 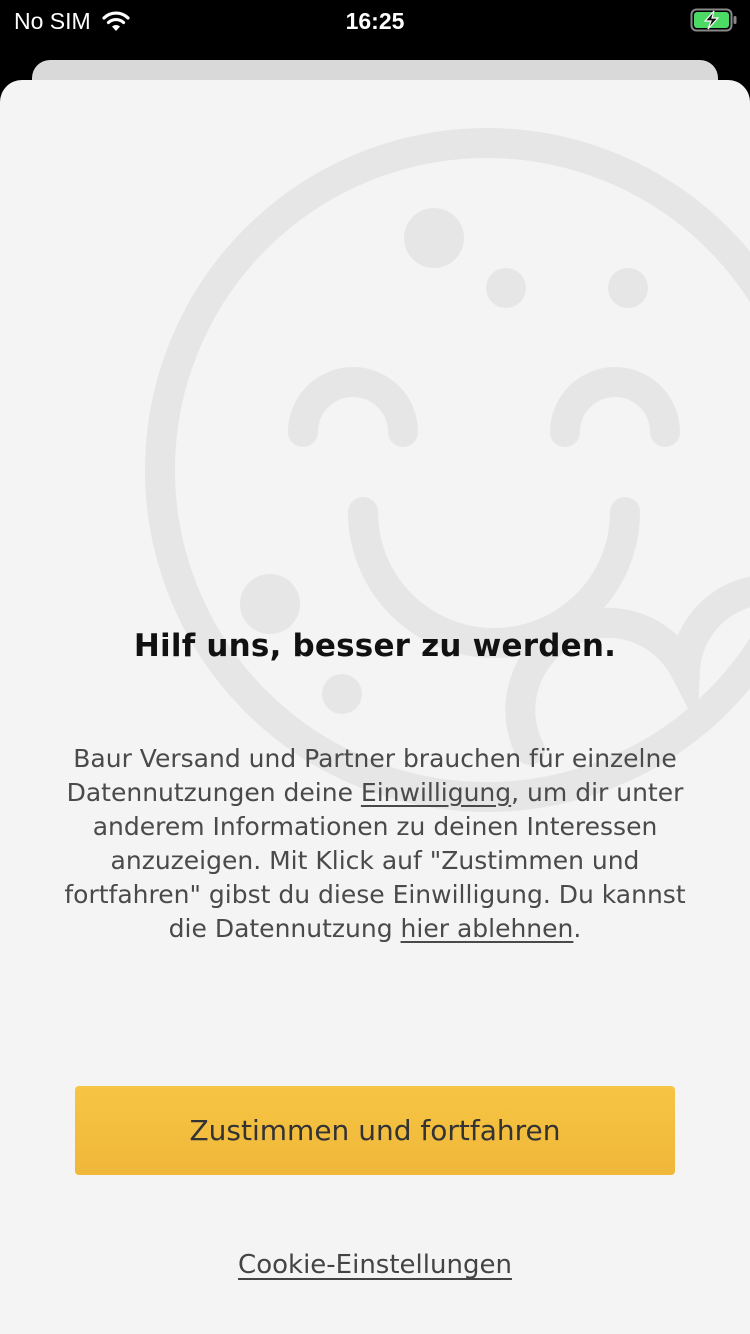 I want to click on status-right, so click(x=714, y=23).